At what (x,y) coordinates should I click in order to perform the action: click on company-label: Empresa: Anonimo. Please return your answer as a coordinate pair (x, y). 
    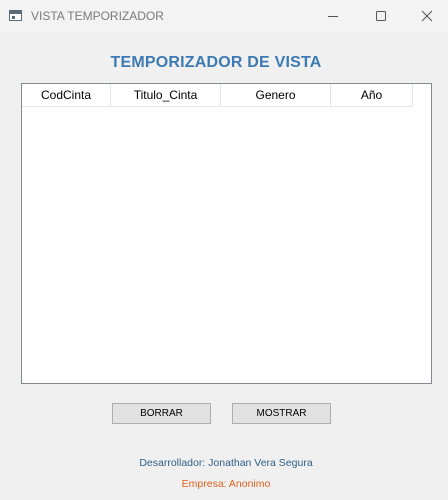
    Looking at the image, I should click on (226, 484).